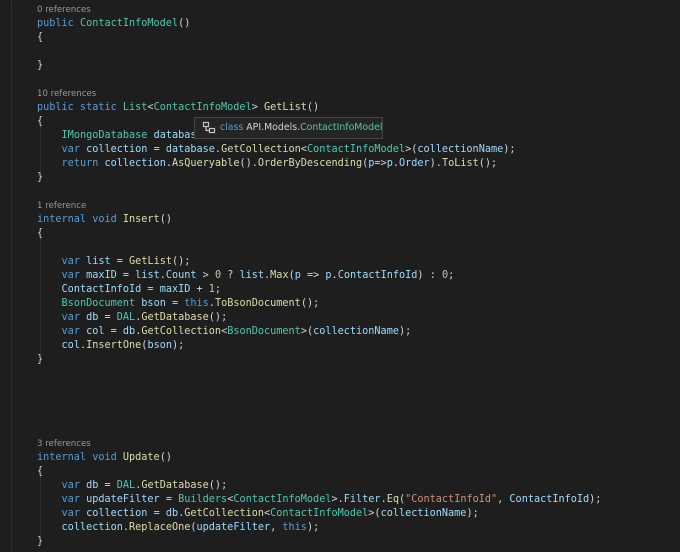 The image size is (680, 552). I want to click on code-token: GetList, so click(150, 261).